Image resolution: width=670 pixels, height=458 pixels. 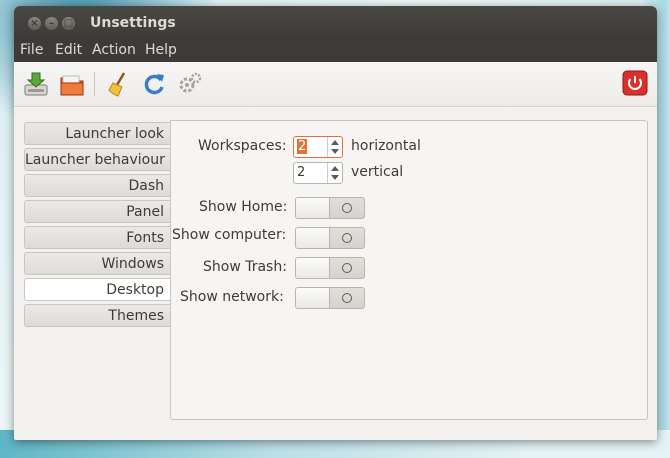 I want to click on open-button, so click(x=72, y=84).